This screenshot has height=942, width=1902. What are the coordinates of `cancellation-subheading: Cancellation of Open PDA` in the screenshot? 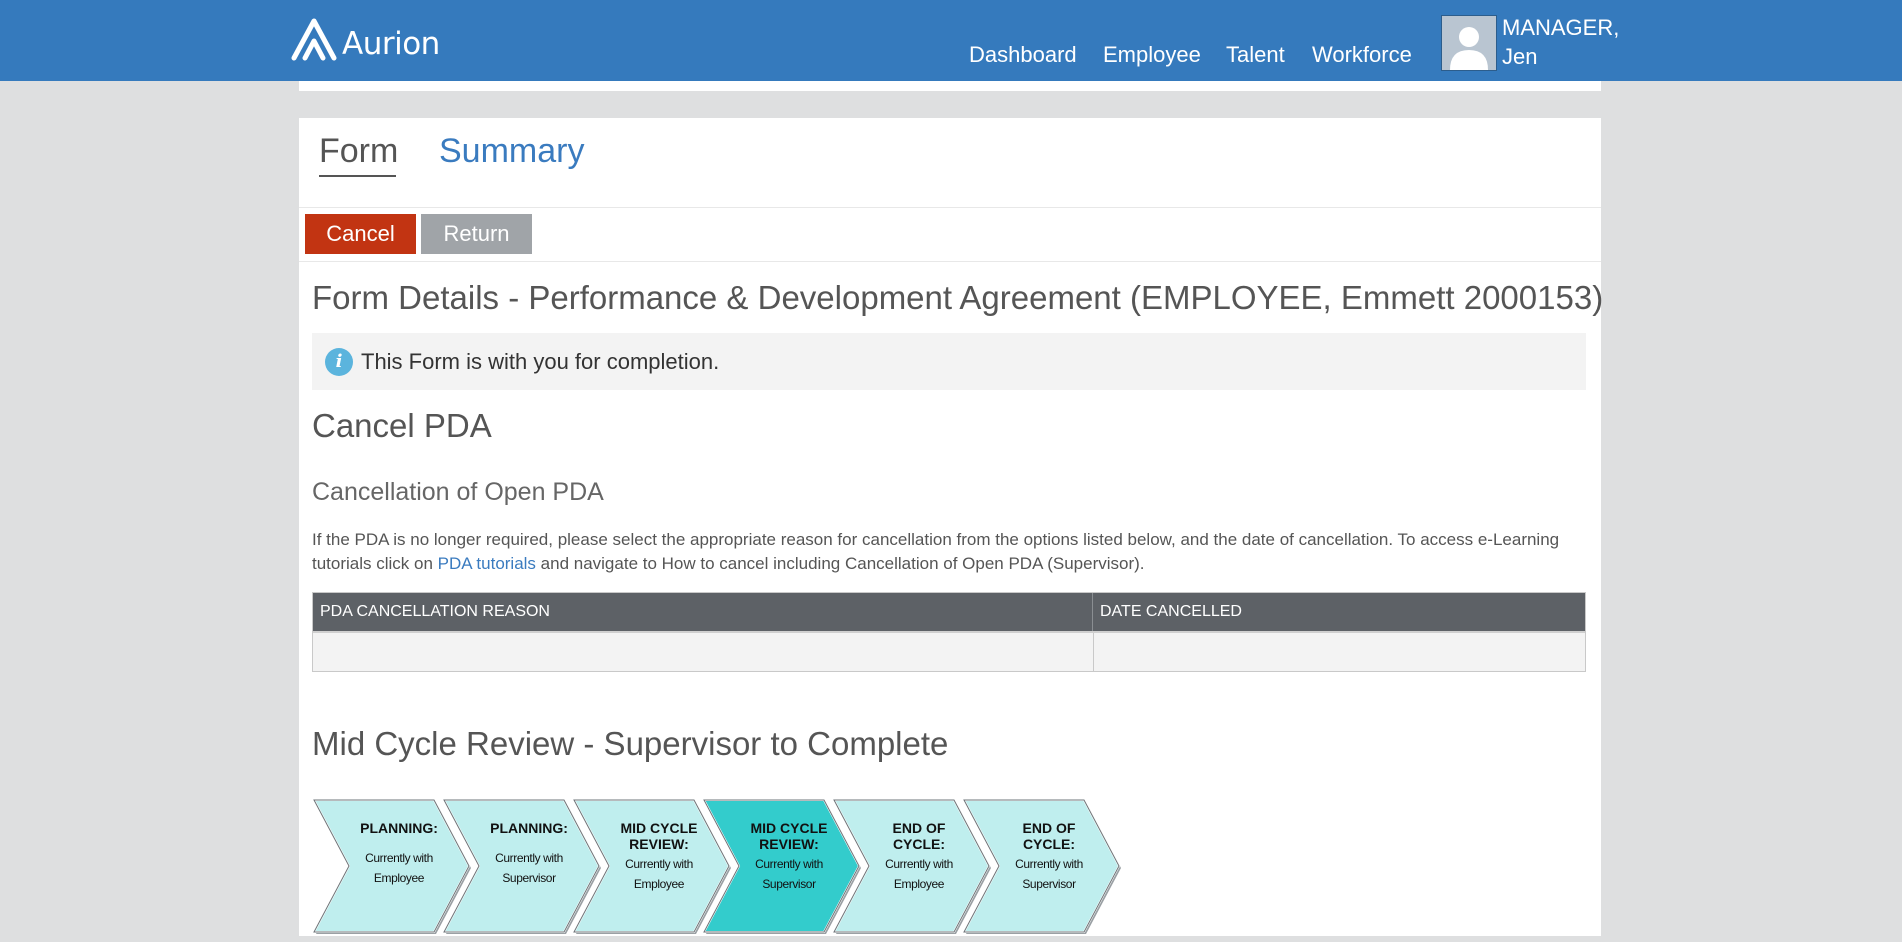 It's located at (458, 492).